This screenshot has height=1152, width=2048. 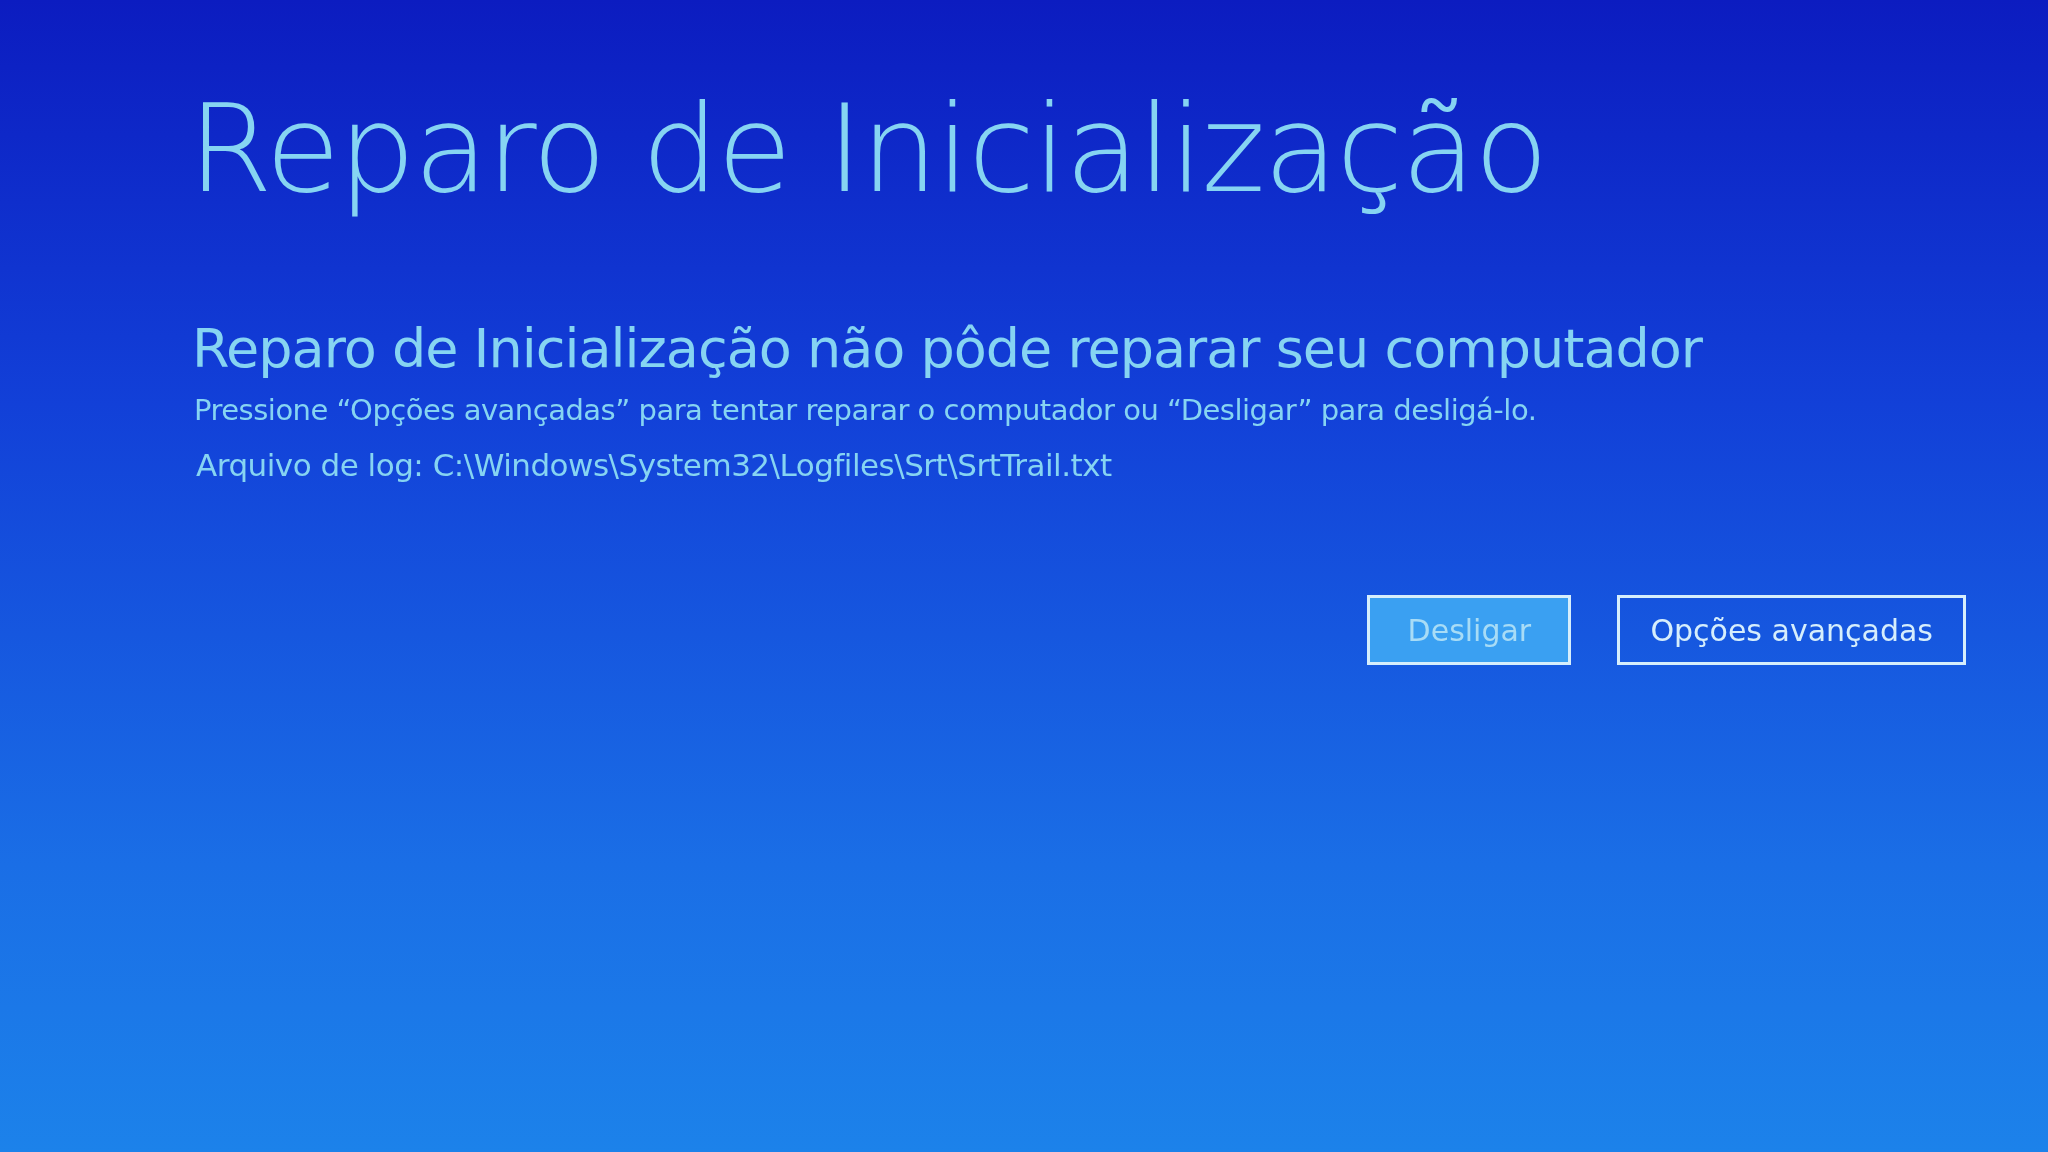 What do you see at coordinates (654, 465) in the screenshot?
I see `log-file-path: Arquivo de log: C:\Windows\System32\Logfiles\Srt\SrtTrail.txt` at bounding box center [654, 465].